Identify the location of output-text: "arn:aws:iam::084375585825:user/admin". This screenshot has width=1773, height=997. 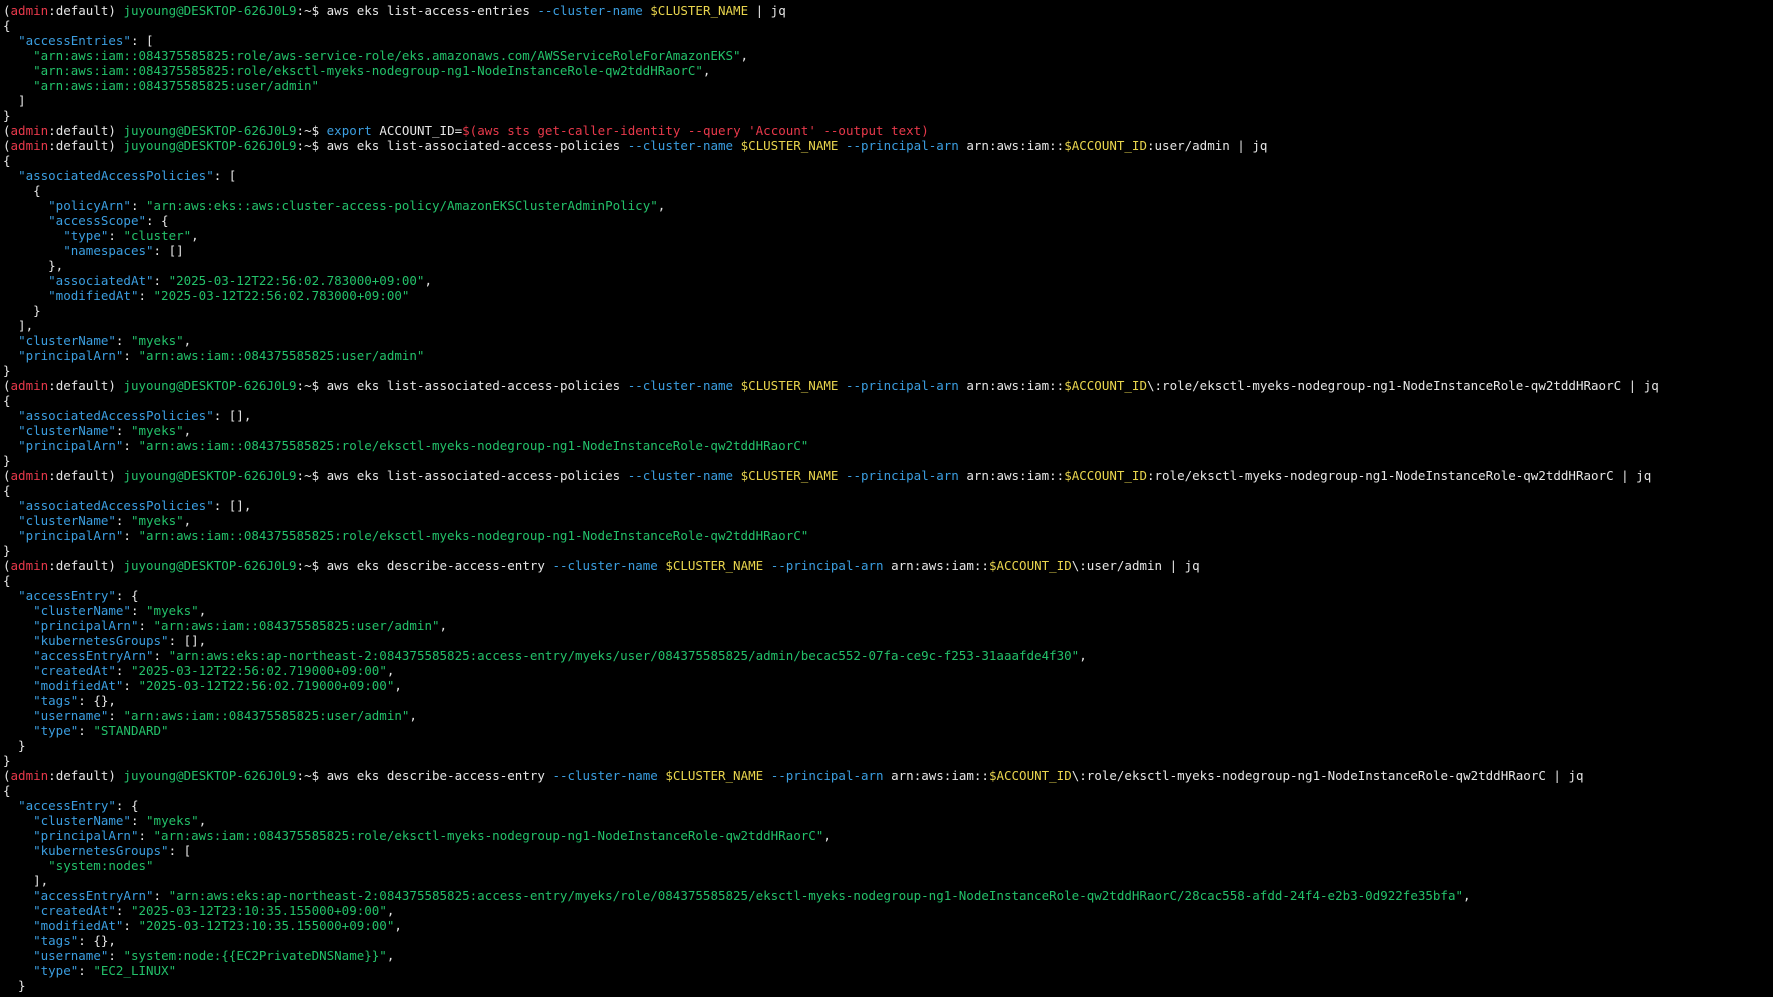
(266, 715).